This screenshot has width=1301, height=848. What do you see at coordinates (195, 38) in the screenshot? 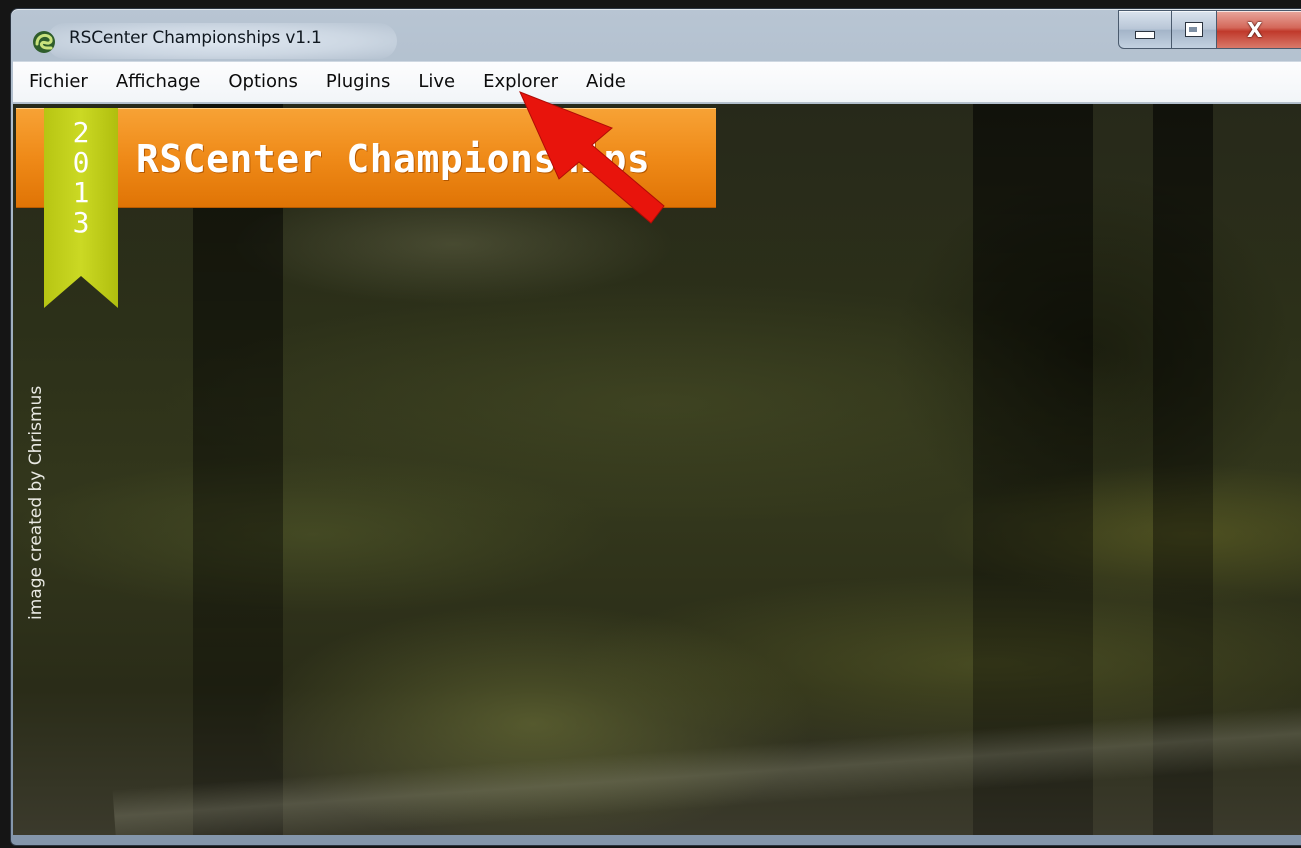
I see `window-title: RSCenter Championships v1.1` at bounding box center [195, 38].